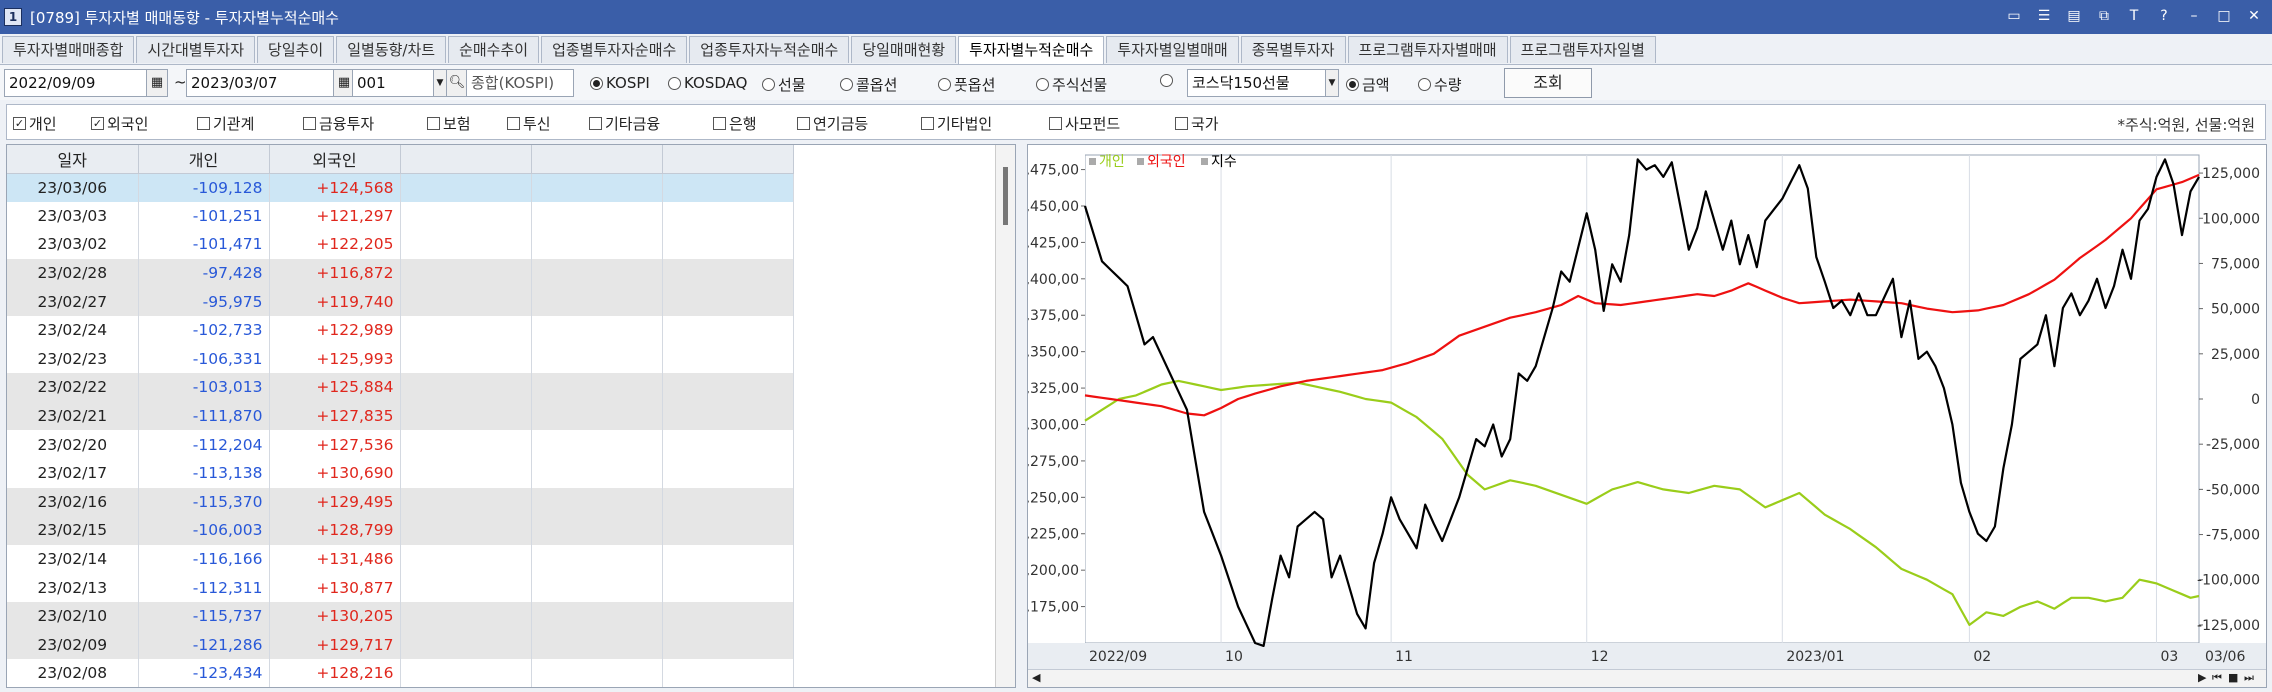  I want to click on last-page-icon: ⏭, so click(2249, 678).